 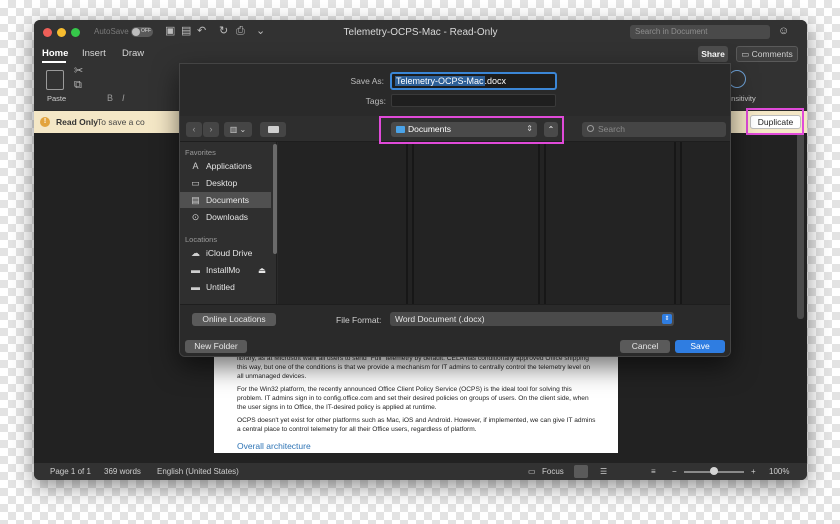 What do you see at coordinates (211, 129) in the screenshot?
I see `forward-button: ›` at bounding box center [211, 129].